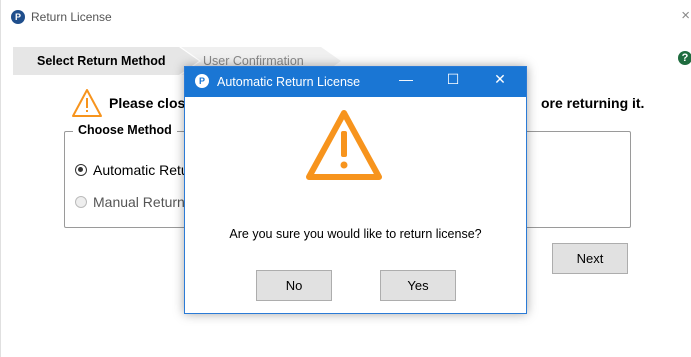 This screenshot has height=357, width=691. I want to click on dialog-title: Automatic Return License, so click(289, 82).